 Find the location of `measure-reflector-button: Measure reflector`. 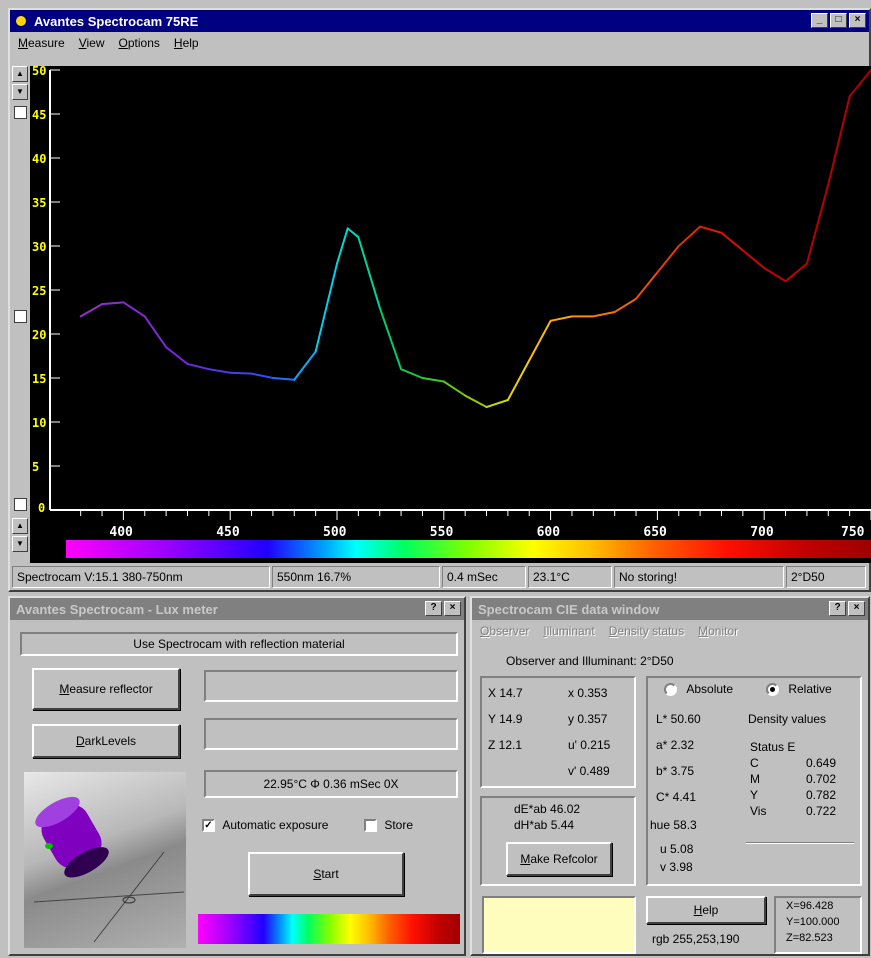

measure-reflector-button: Measure reflector is located at coordinates (106, 689).